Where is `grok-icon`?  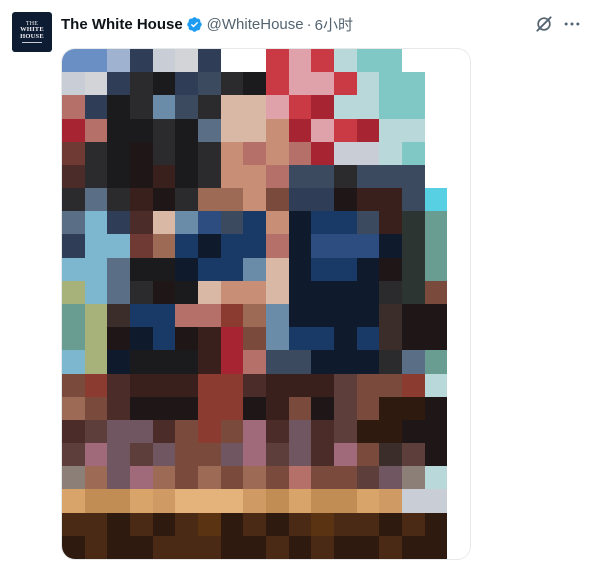
grok-icon is located at coordinates (544, 24).